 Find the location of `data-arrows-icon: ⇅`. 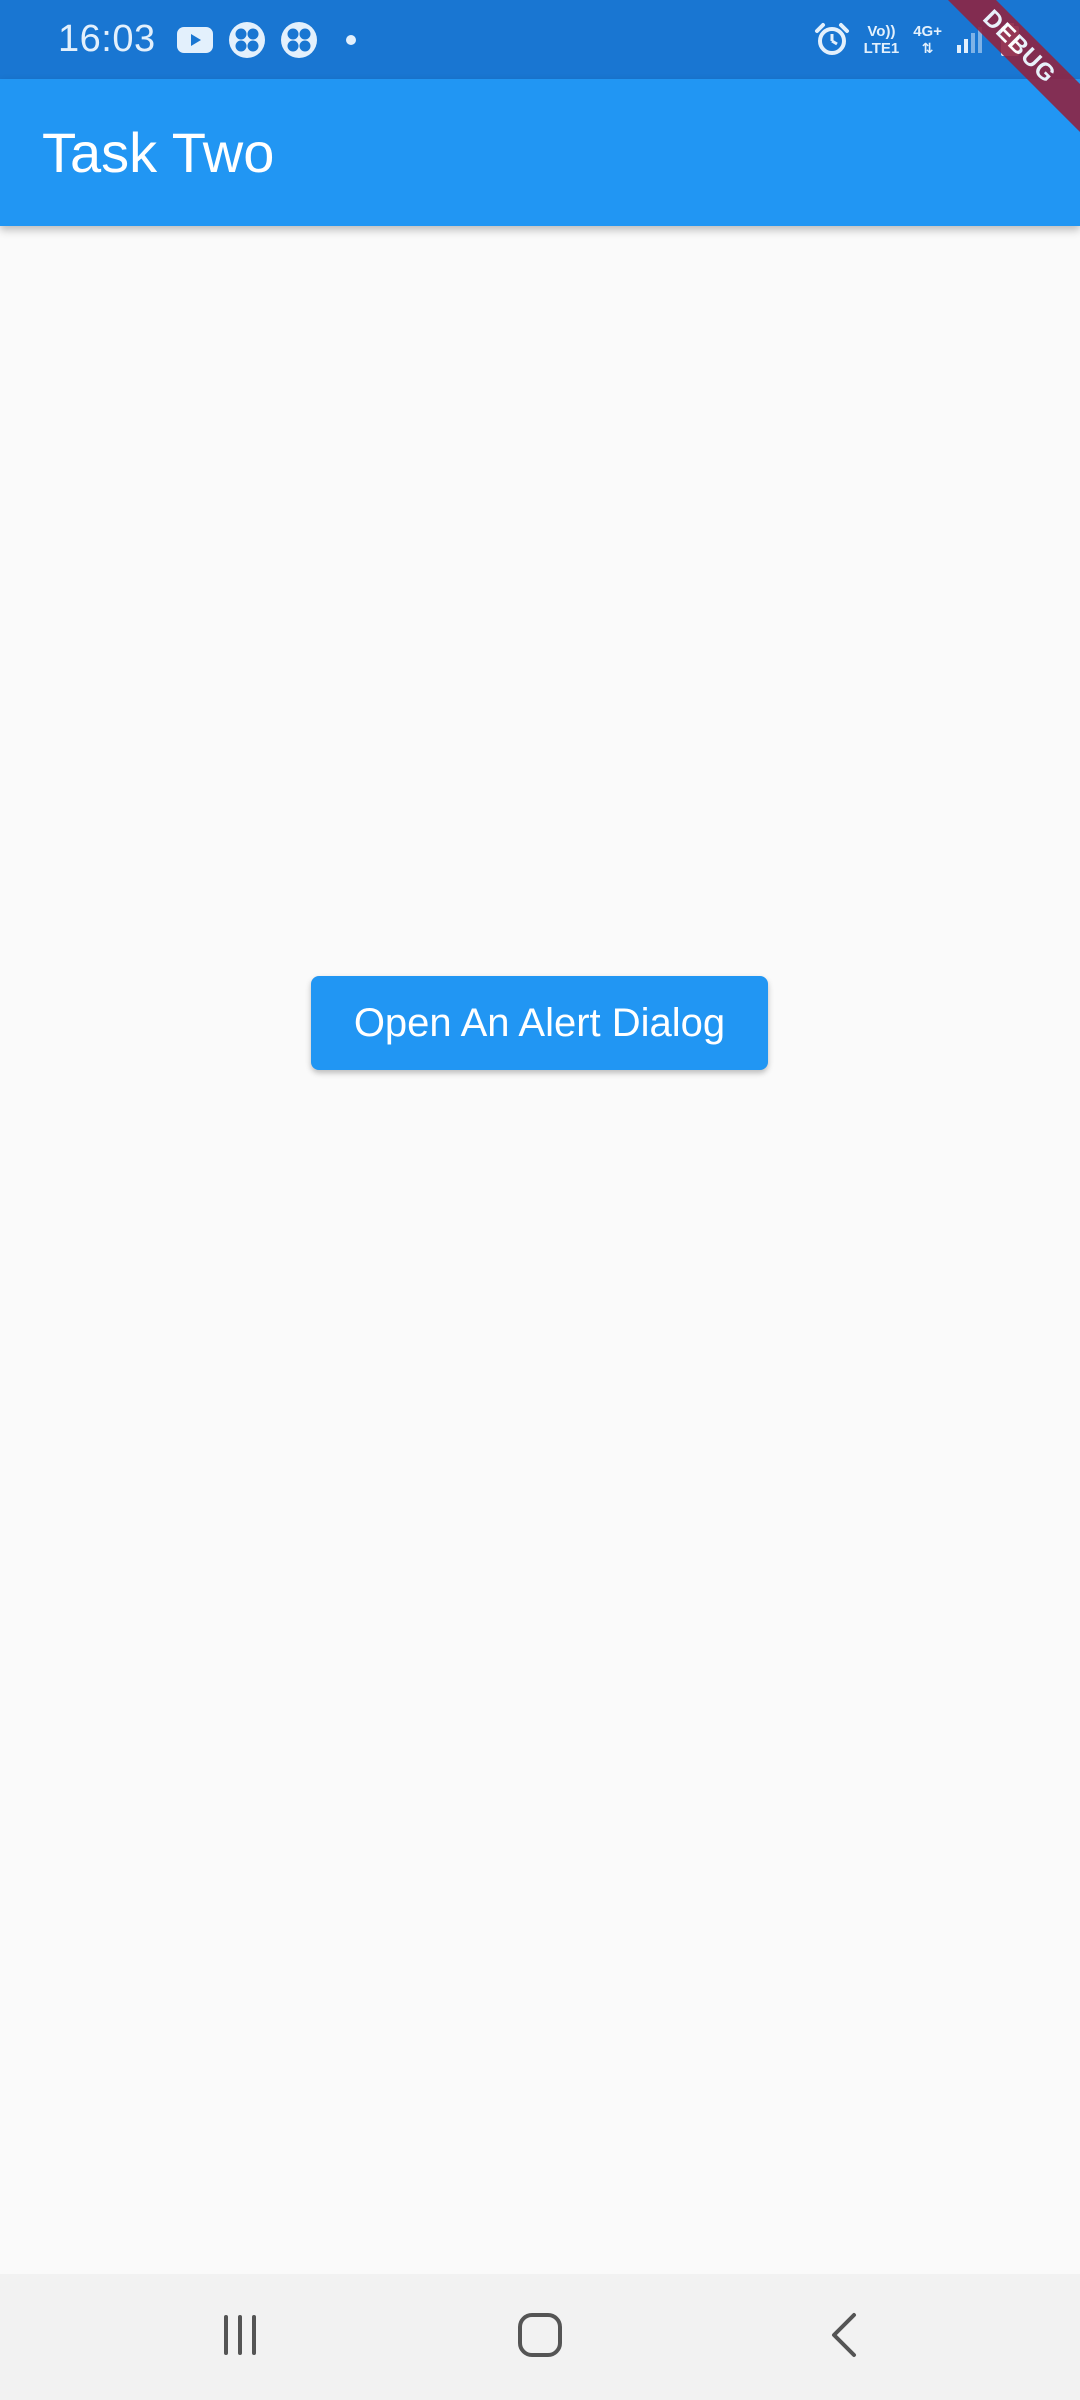

data-arrows-icon: ⇅ is located at coordinates (927, 47).